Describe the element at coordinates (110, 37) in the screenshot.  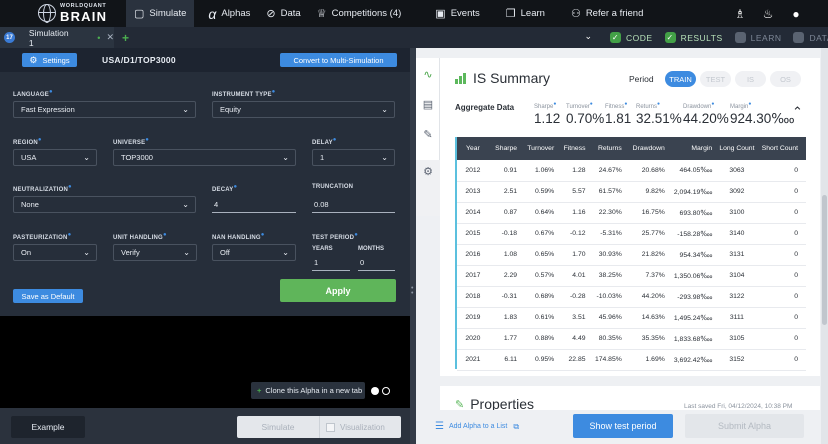
I see `close-tab-icon: ✕` at that location.